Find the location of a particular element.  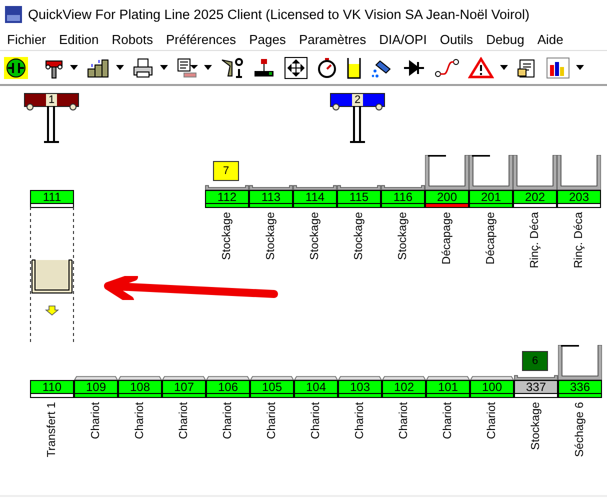

tank-label: Transfert 1 is located at coordinates (52, 430).